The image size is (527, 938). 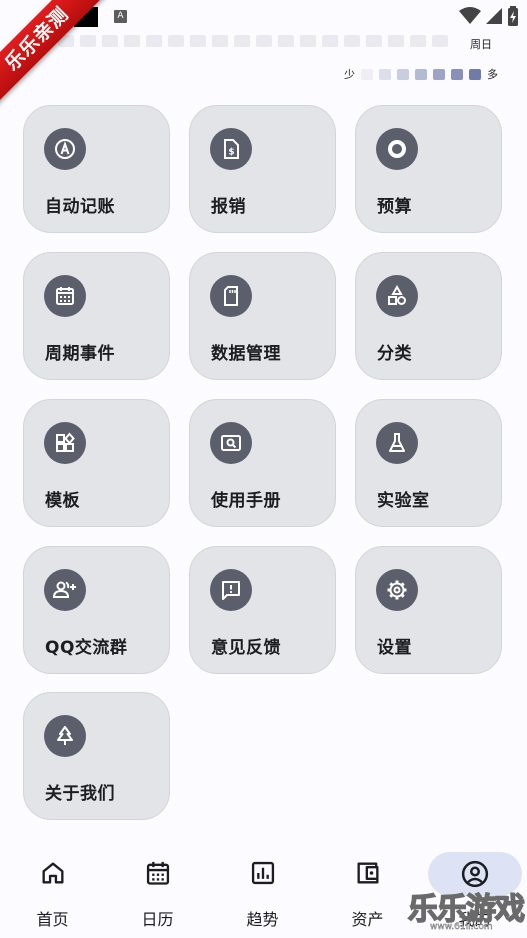 I want to click on signal-icon, so click(x=494, y=16).